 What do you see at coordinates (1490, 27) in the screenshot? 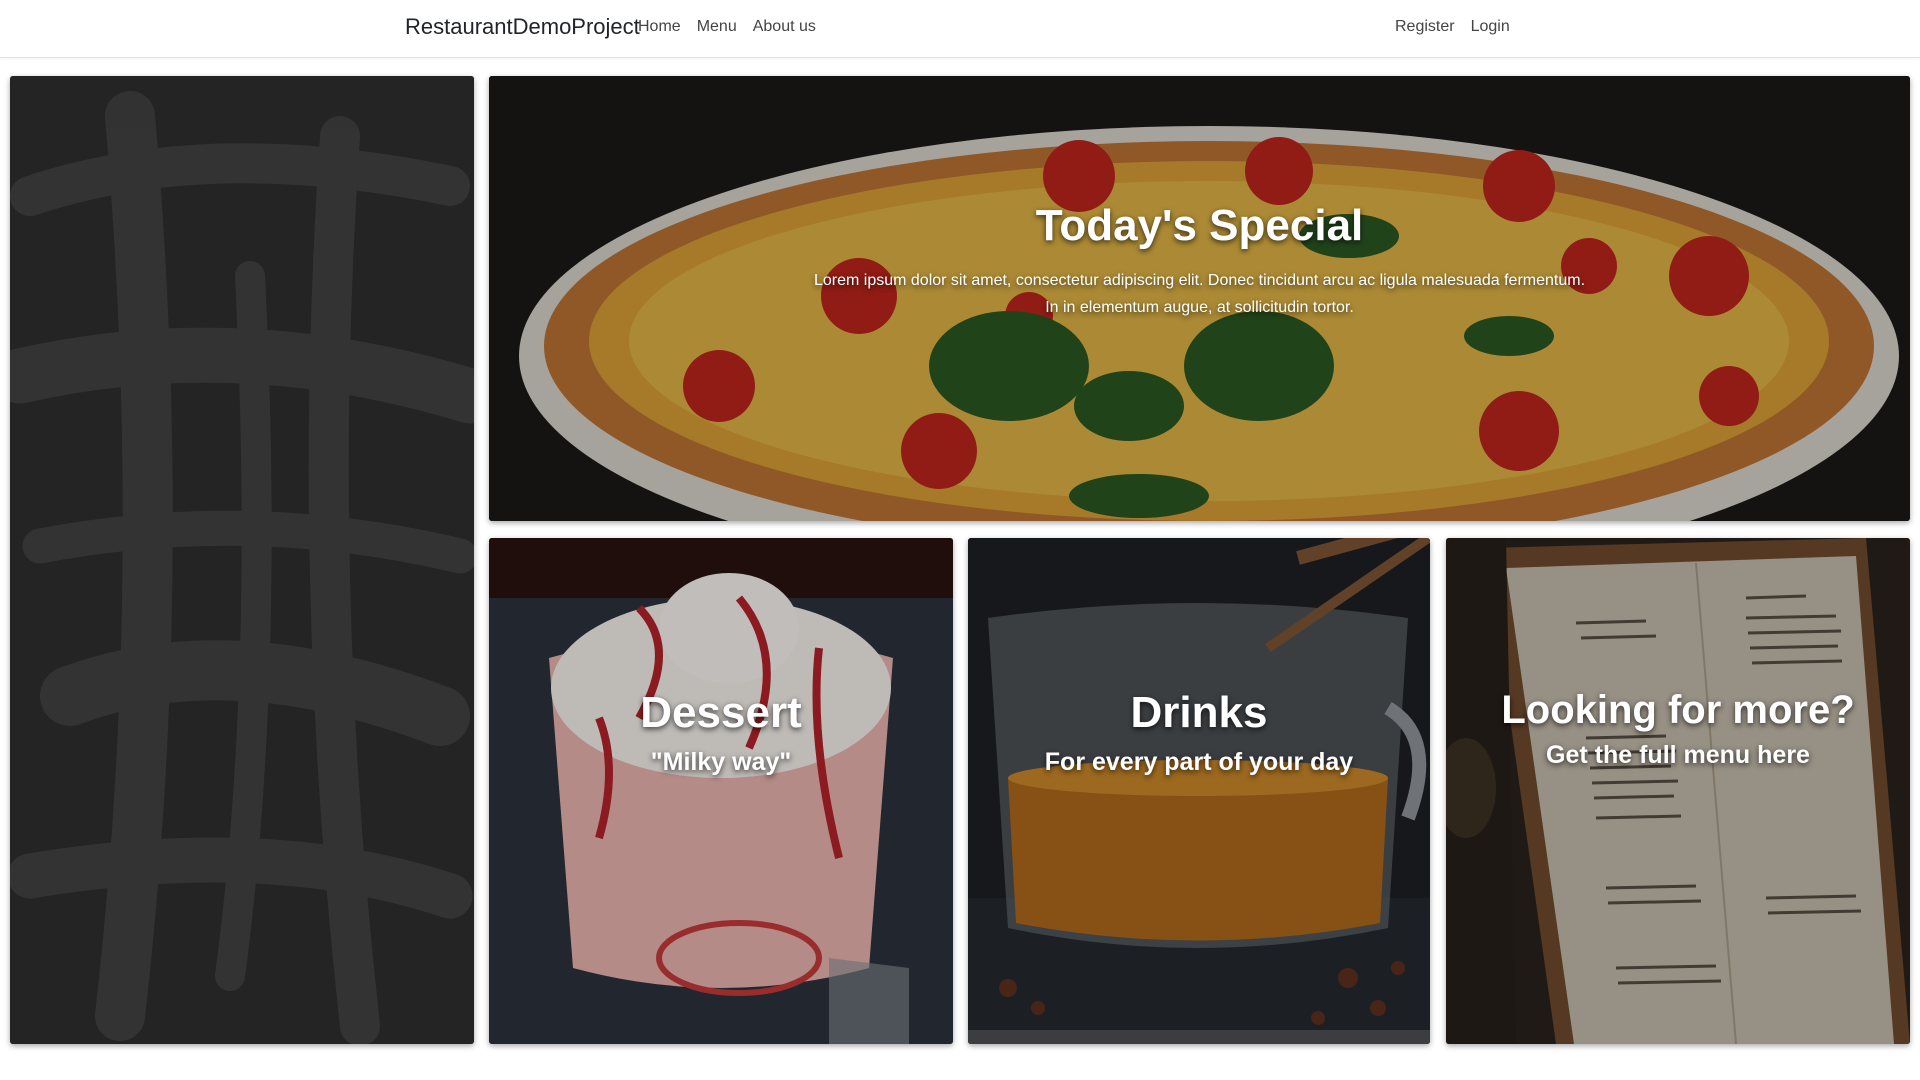
I see `nav-login: Login` at bounding box center [1490, 27].